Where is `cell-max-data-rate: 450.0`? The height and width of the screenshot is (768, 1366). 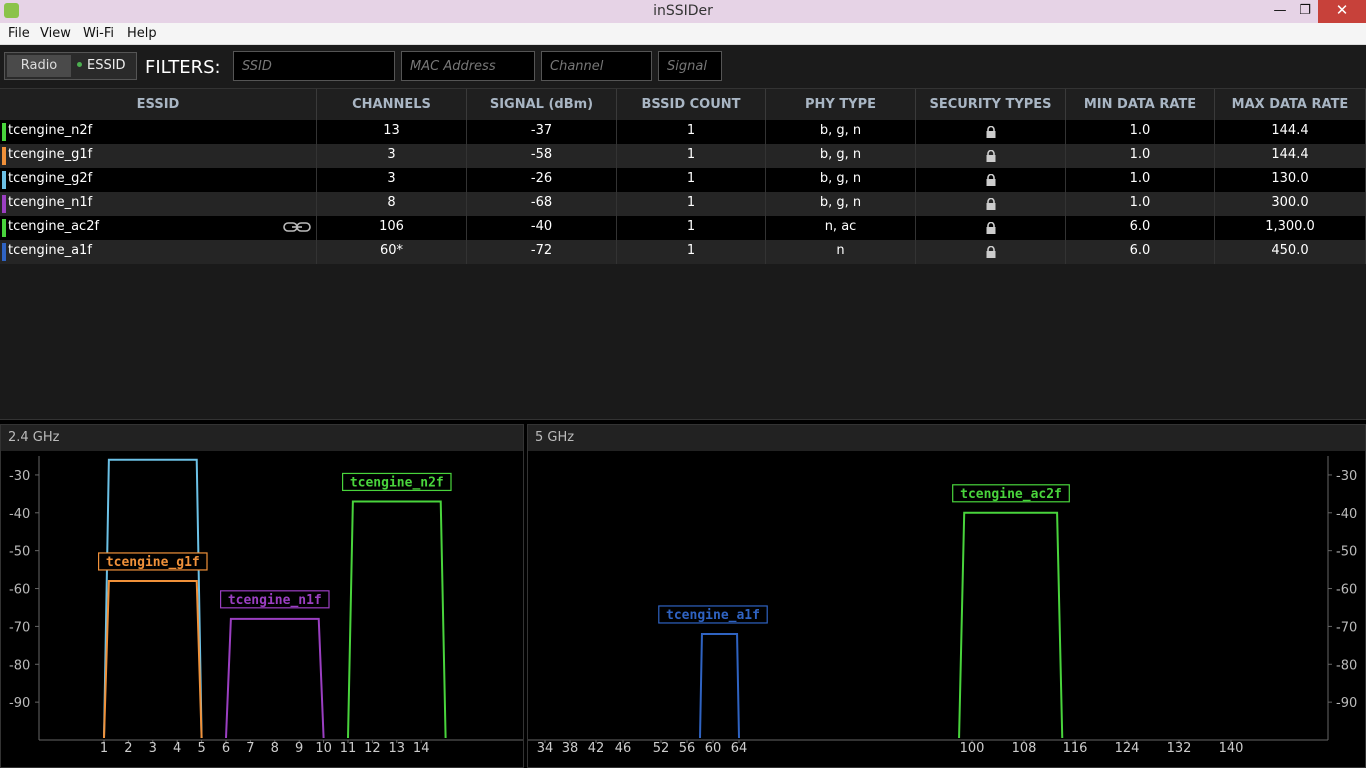 cell-max-data-rate: 450.0 is located at coordinates (1290, 252).